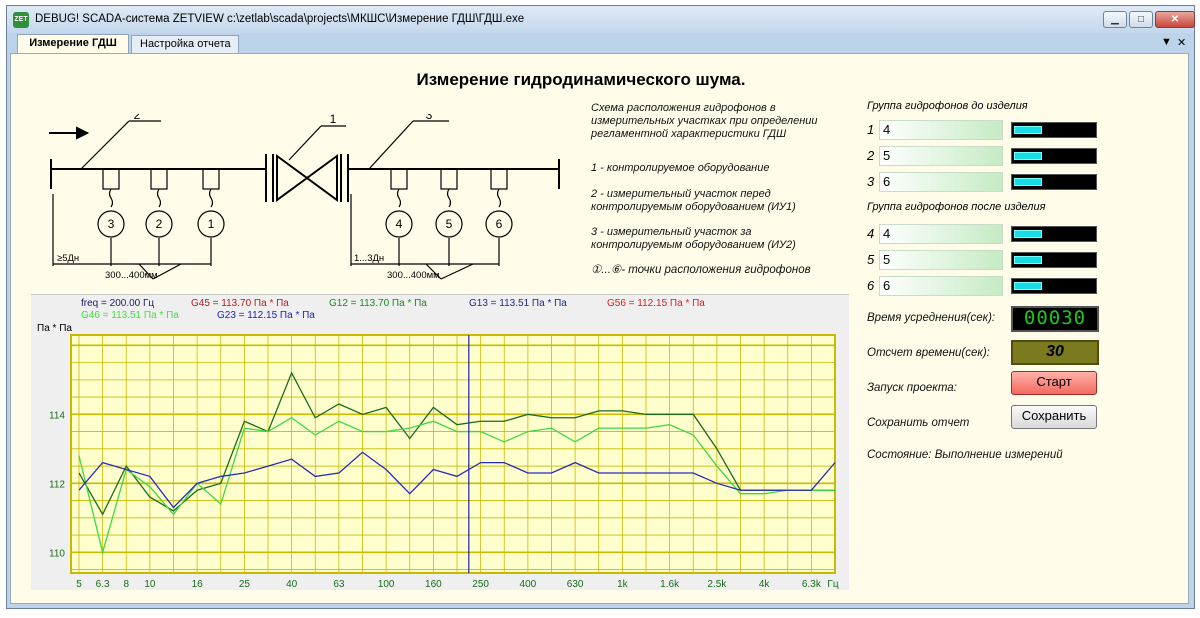  I want to click on zetview-app-icon: ZET, so click(21, 20).